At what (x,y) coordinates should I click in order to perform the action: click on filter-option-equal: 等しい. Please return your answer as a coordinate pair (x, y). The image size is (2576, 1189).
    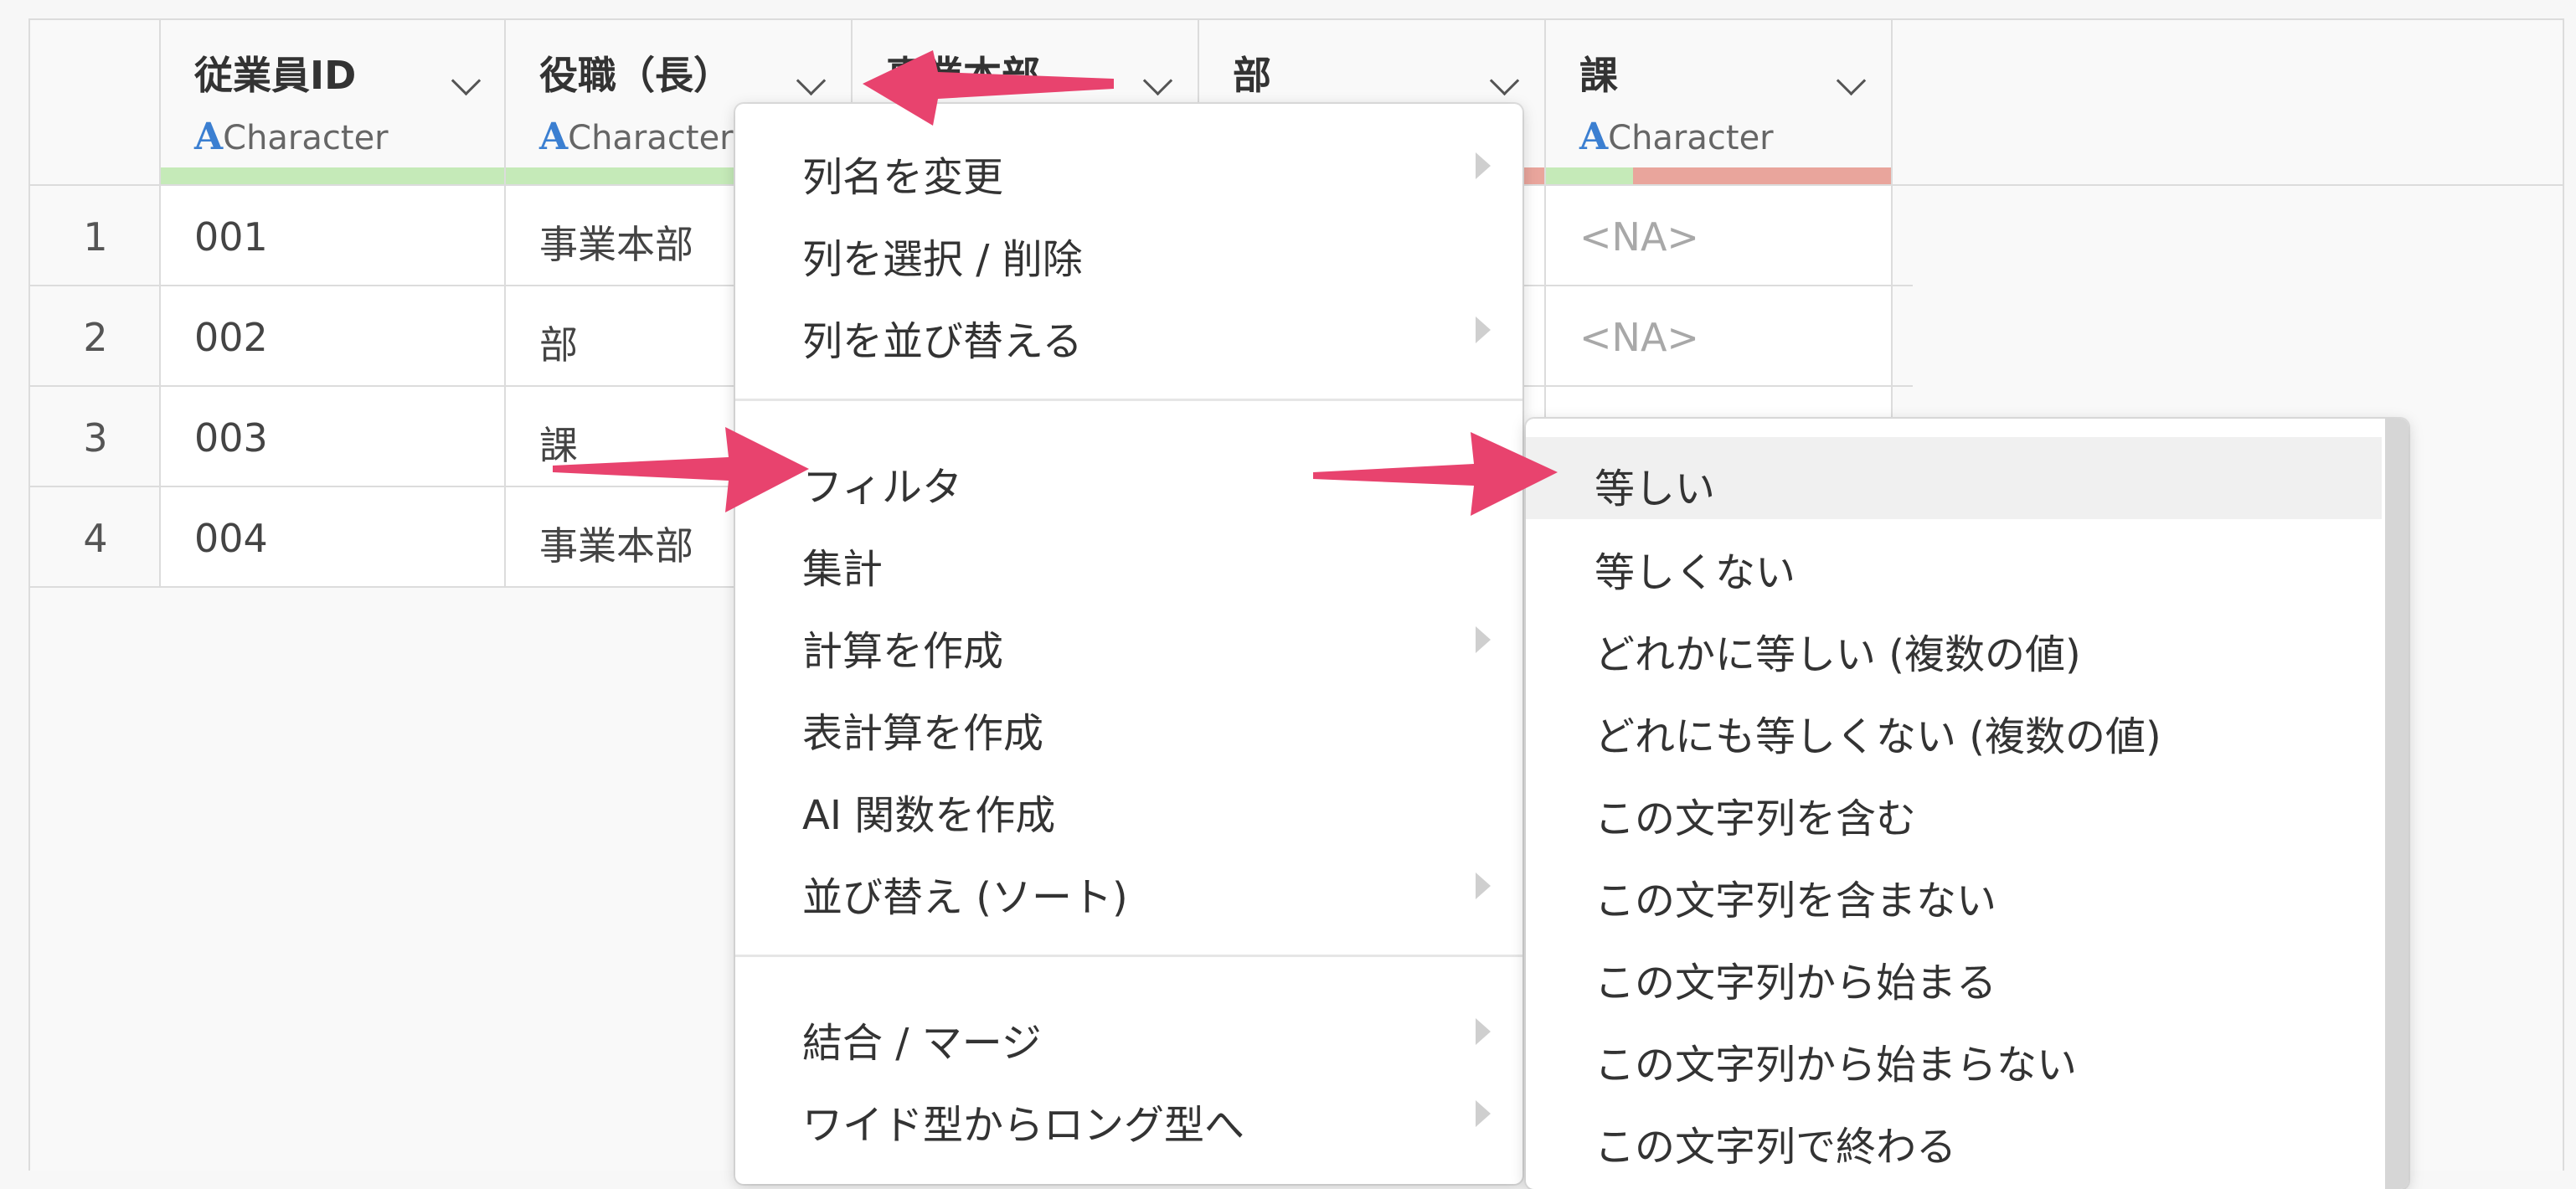
    Looking at the image, I should click on (1954, 478).